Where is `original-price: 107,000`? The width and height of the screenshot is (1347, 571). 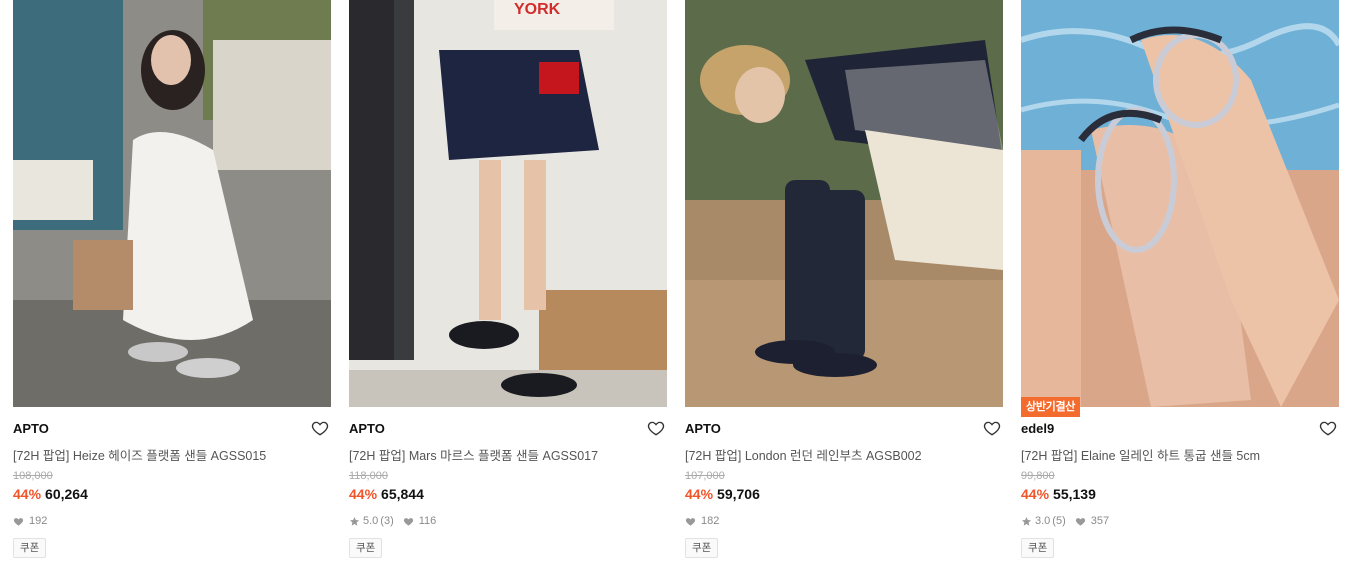 original-price: 107,000 is located at coordinates (705, 476).